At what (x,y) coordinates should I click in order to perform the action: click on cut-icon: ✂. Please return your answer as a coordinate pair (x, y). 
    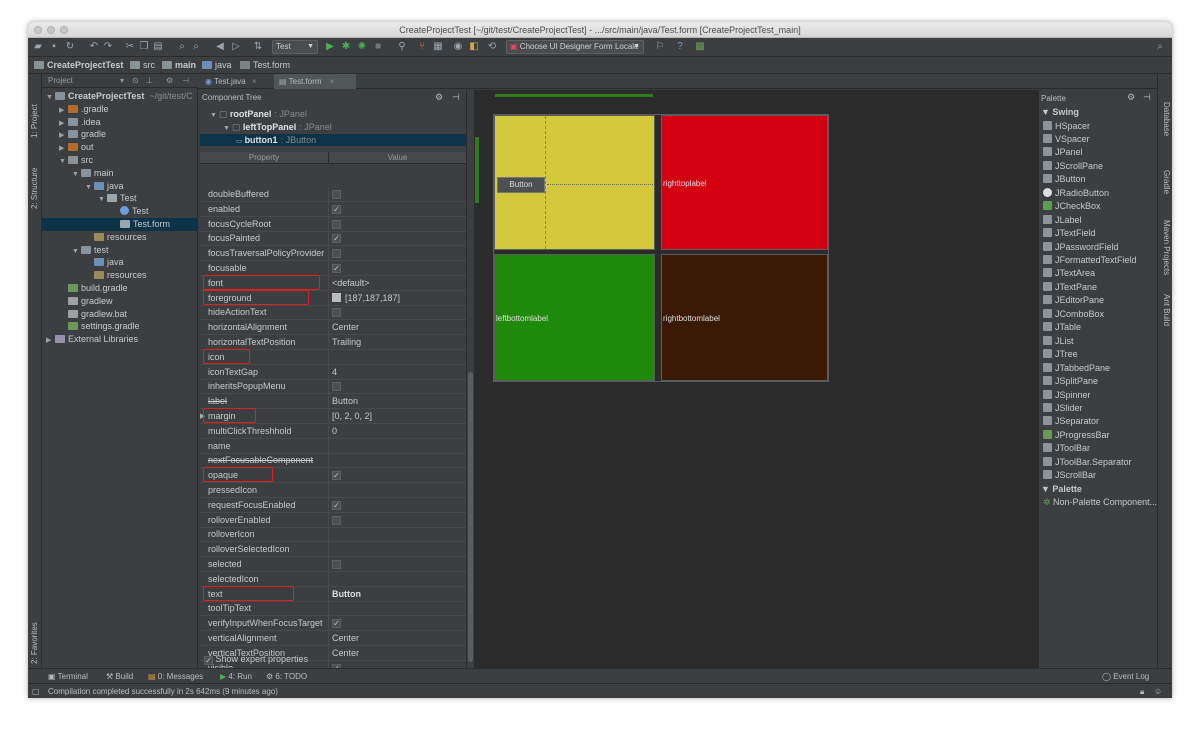
    Looking at the image, I should click on (130, 47).